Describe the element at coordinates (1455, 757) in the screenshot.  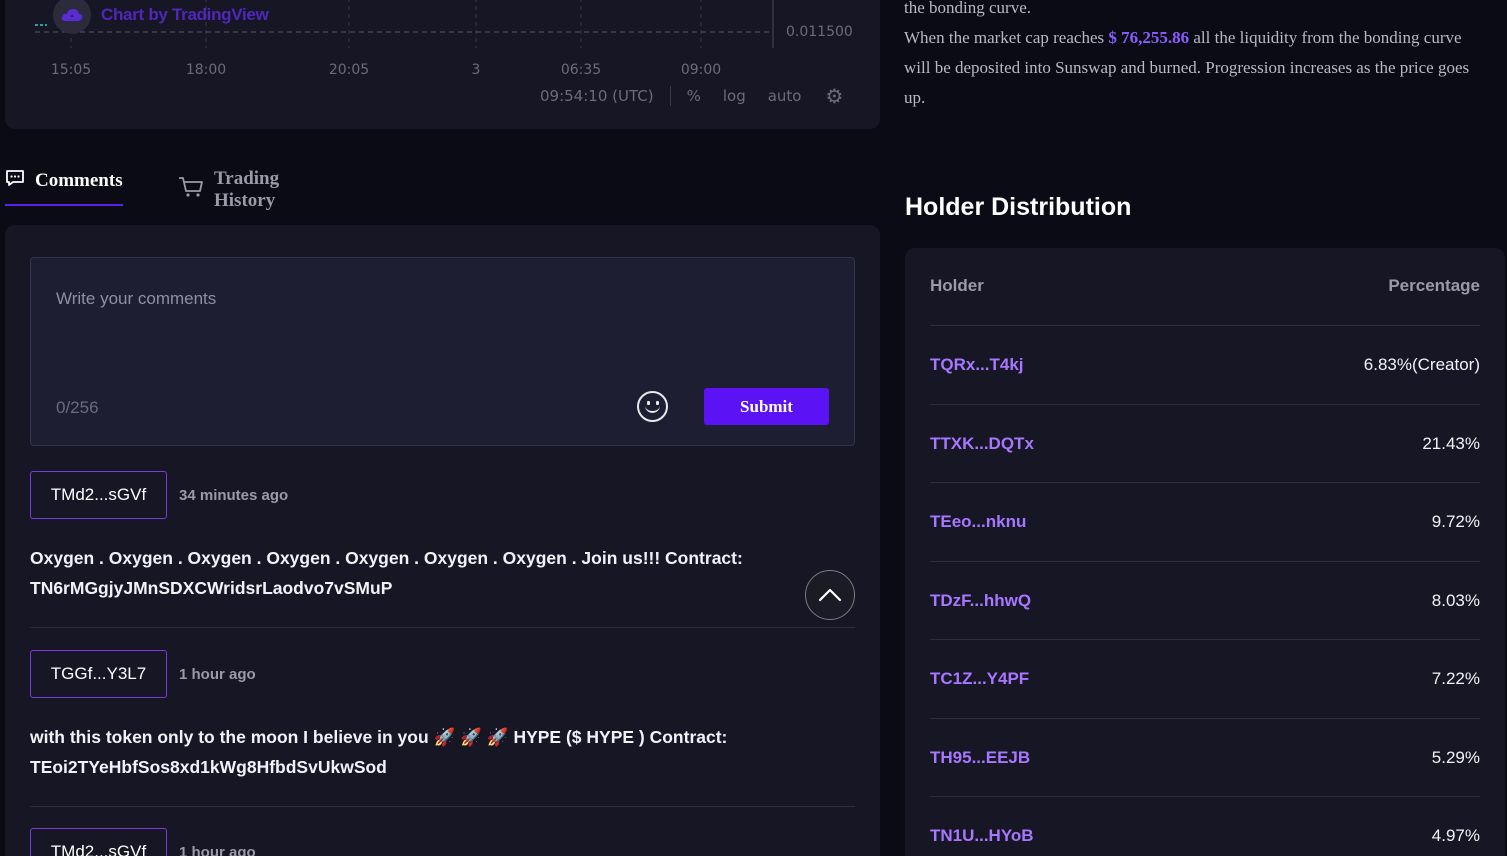
I see `holder-percentage: 5.29%` at that location.